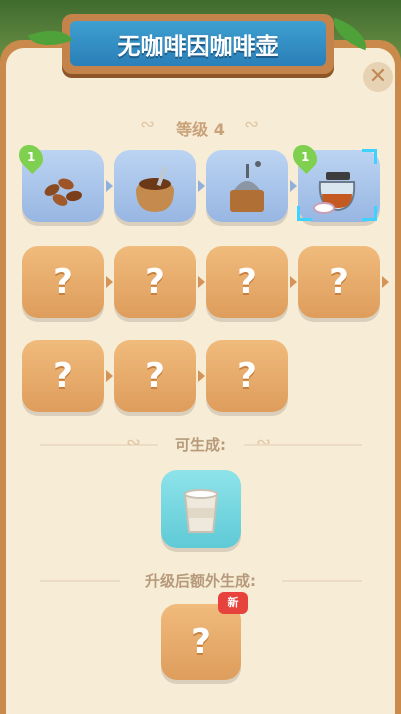 This screenshot has height=714, width=401. Describe the element at coordinates (200, 129) in the screenshot. I see `level-heading: 等级 4` at that location.